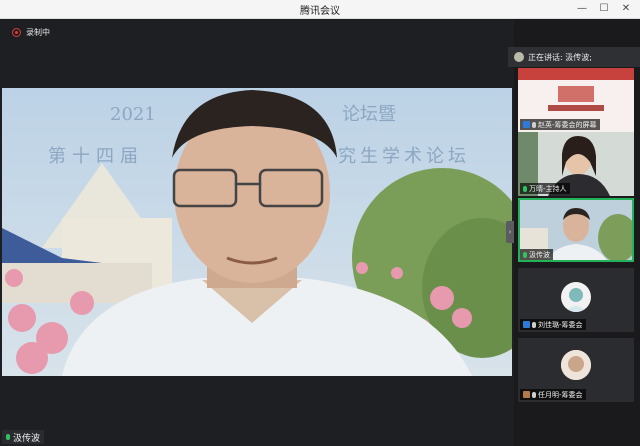 This screenshot has width=640, height=446. Describe the element at coordinates (526, 124) in the screenshot. I see `screen-share-icon` at that location.